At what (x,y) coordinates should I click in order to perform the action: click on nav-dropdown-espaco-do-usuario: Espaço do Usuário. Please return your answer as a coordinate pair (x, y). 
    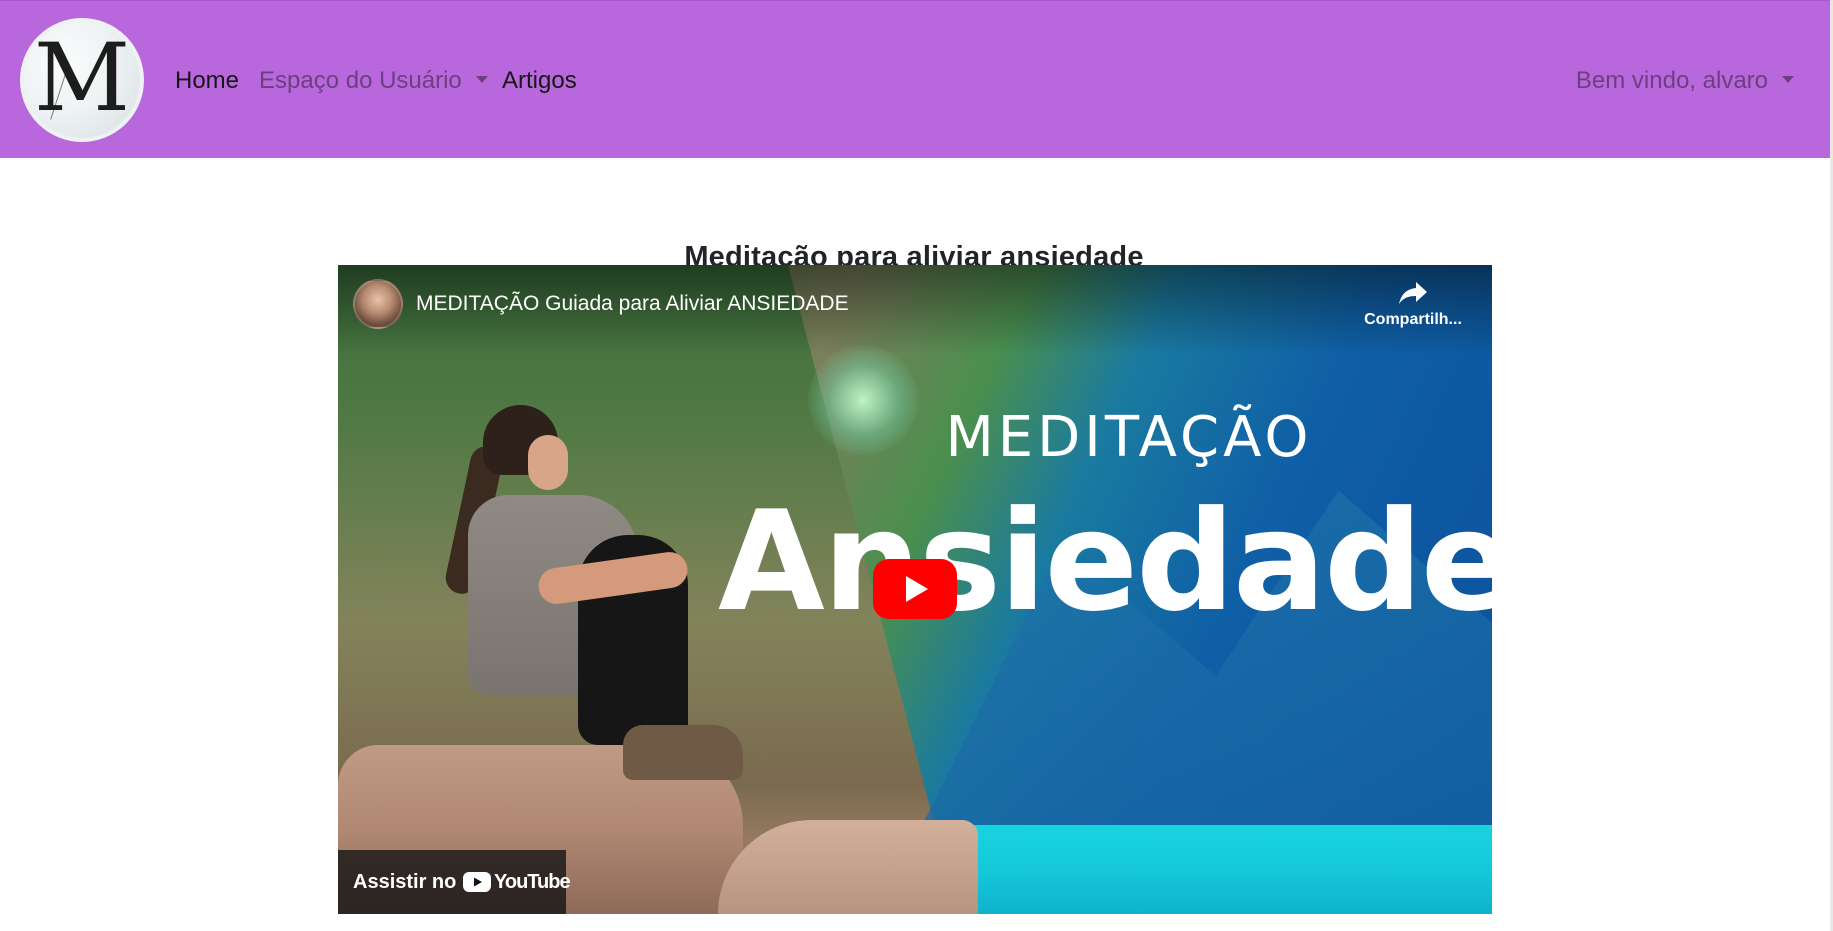
    Looking at the image, I should click on (373, 81).